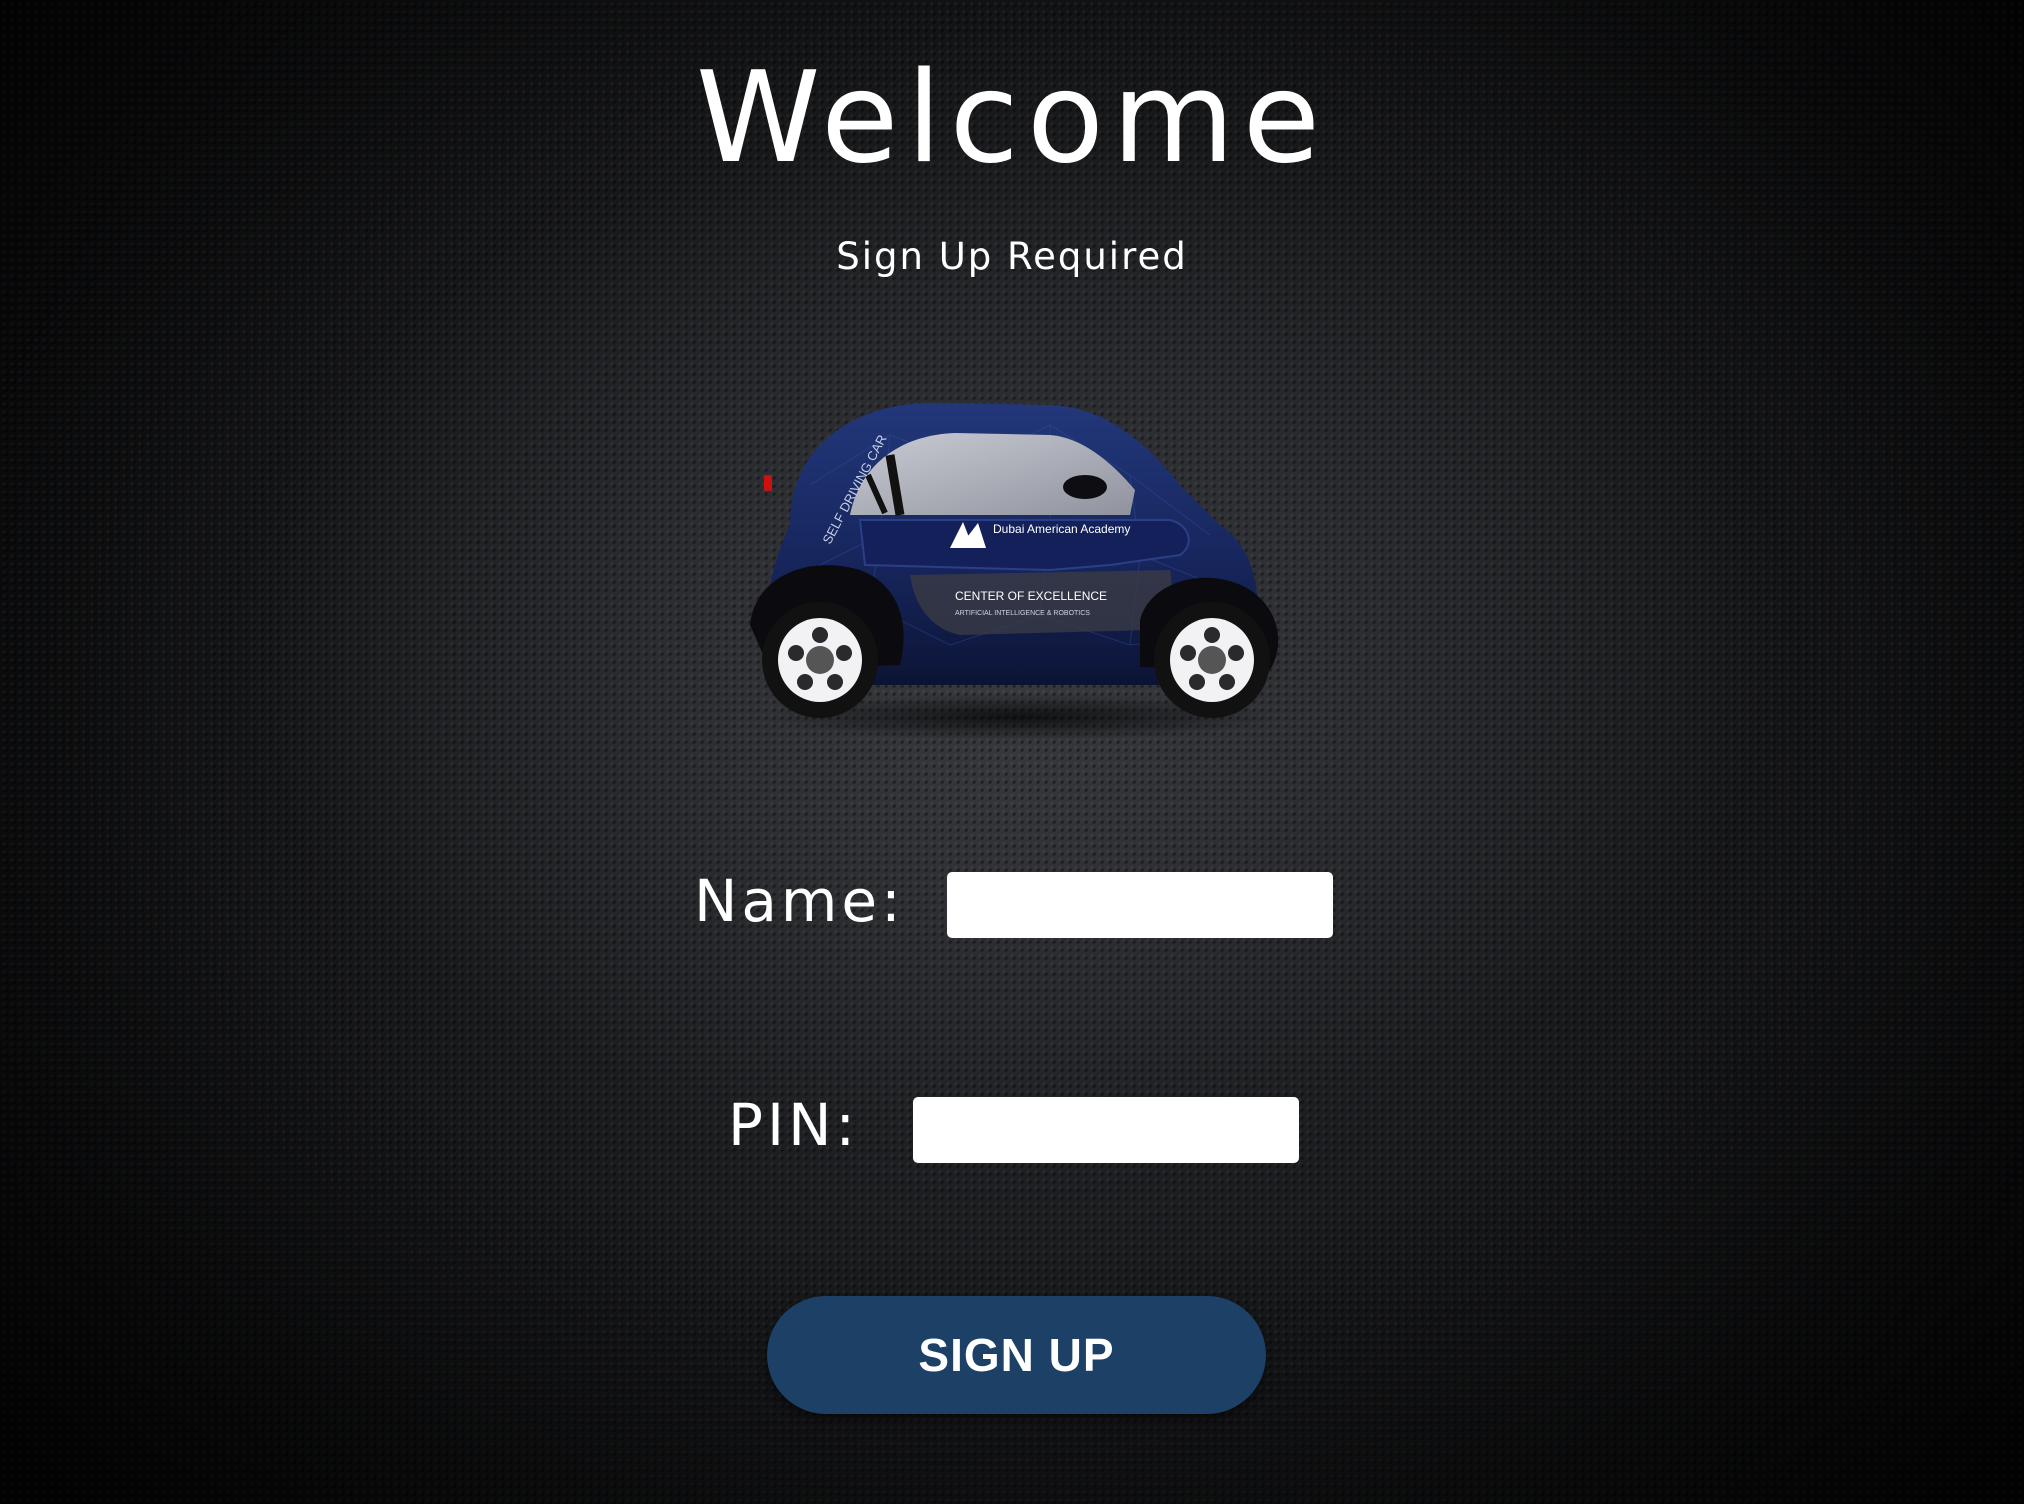 This screenshot has width=2024, height=1504. Describe the element at coordinates (1022, 613) in the screenshot. I see `car-decal-center-sub: ARTIFICIAL INTELLIGENCE & ROBOTICS` at that location.